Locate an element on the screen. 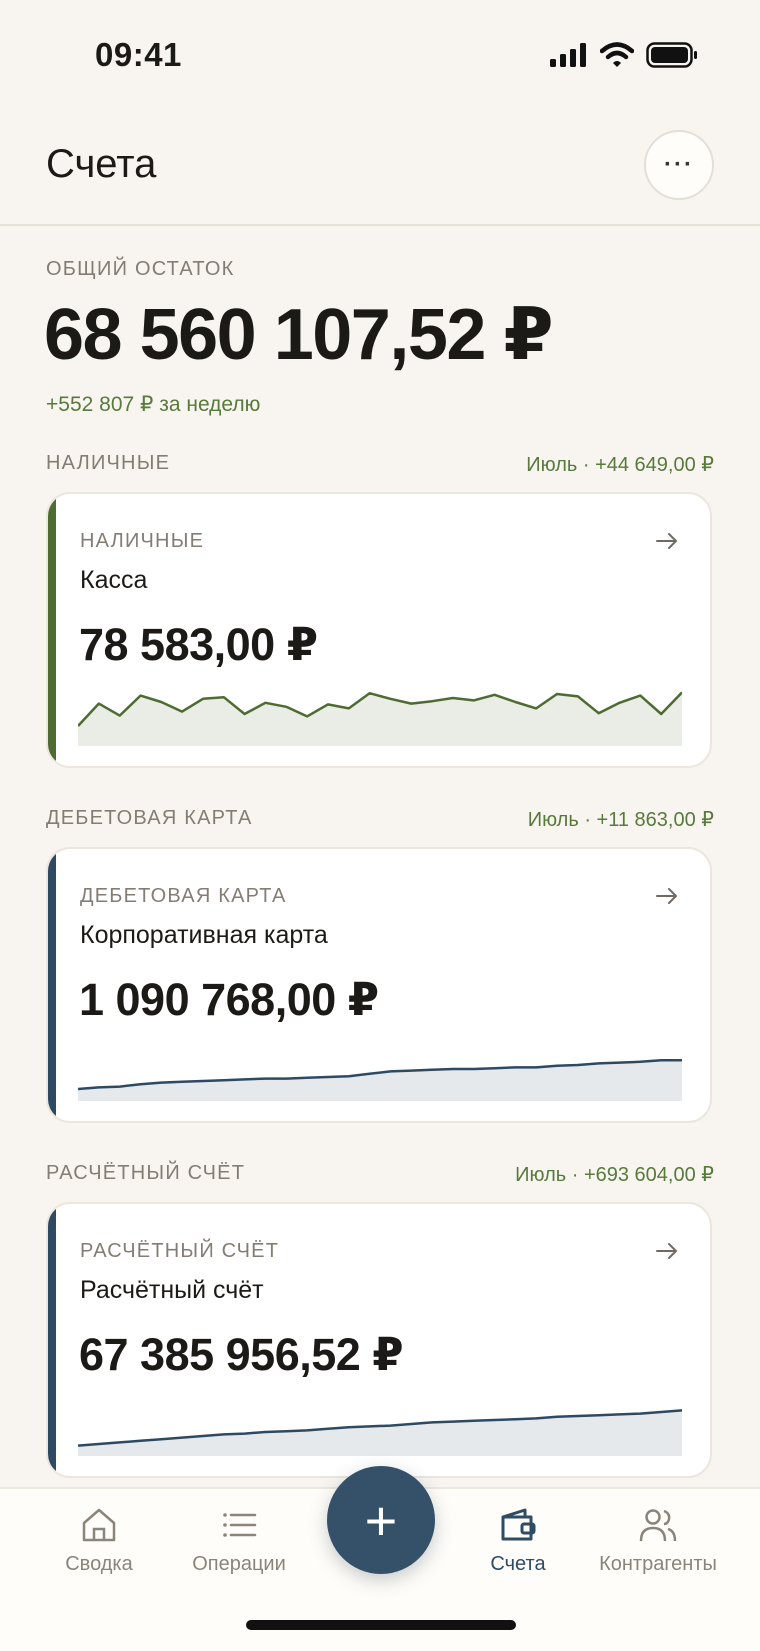  weekly-change: +552 807 ₽ за неделю is located at coordinates (153, 404).